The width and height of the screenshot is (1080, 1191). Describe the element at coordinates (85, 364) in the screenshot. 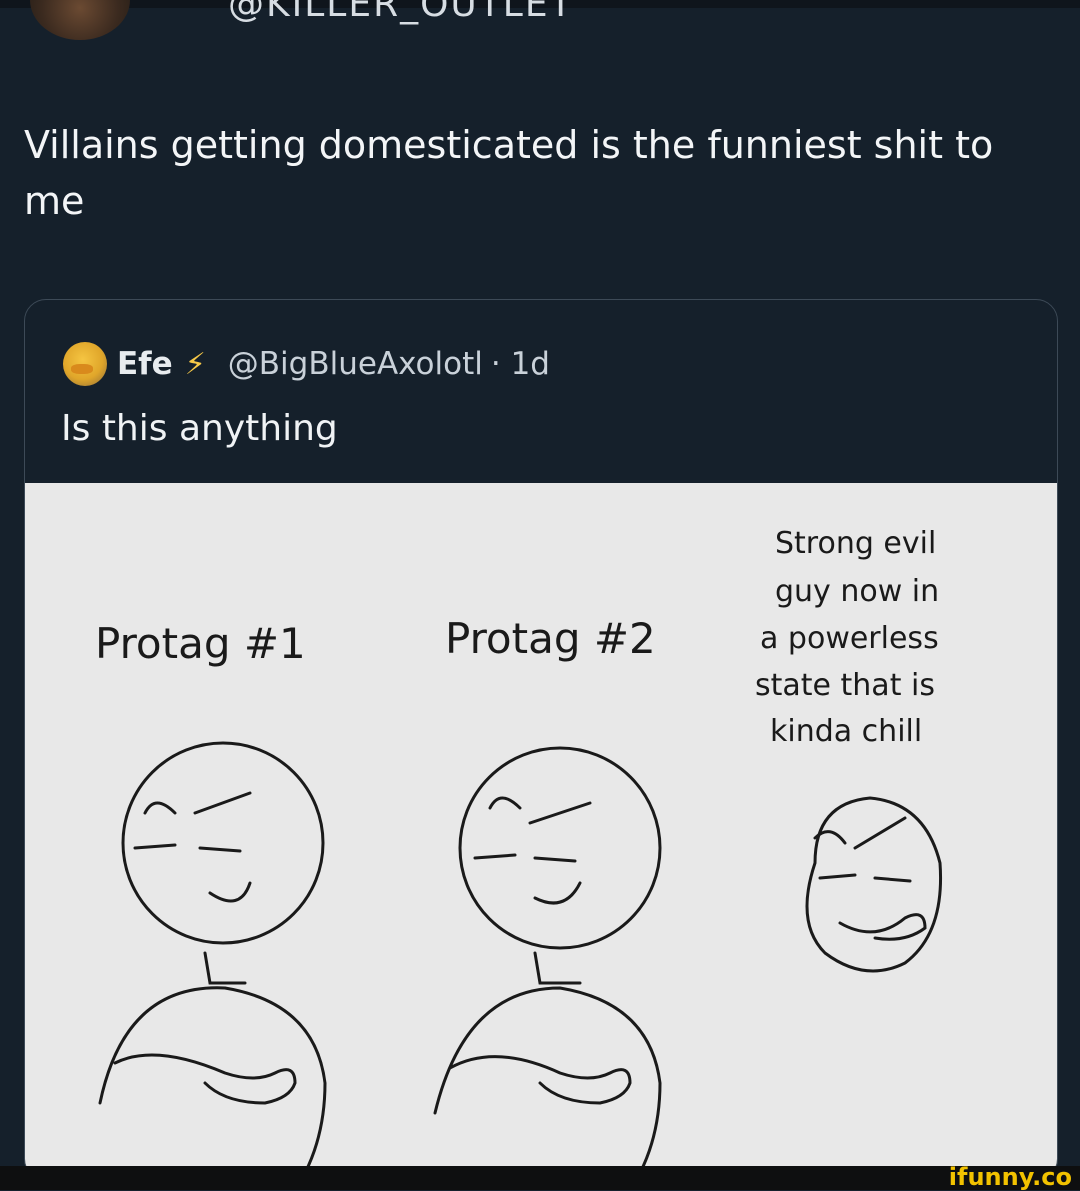

I see `quote-avatar` at that location.